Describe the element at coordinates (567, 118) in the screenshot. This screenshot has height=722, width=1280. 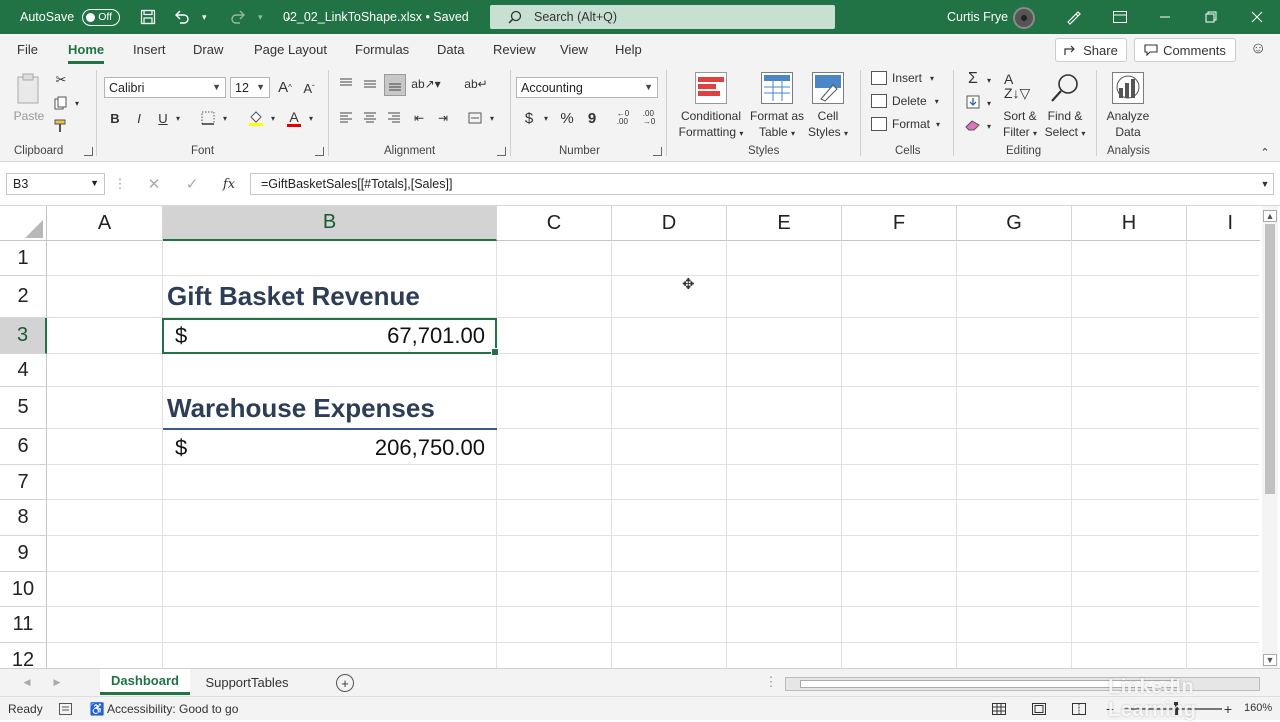
I see `percent-style-icon: %` at that location.